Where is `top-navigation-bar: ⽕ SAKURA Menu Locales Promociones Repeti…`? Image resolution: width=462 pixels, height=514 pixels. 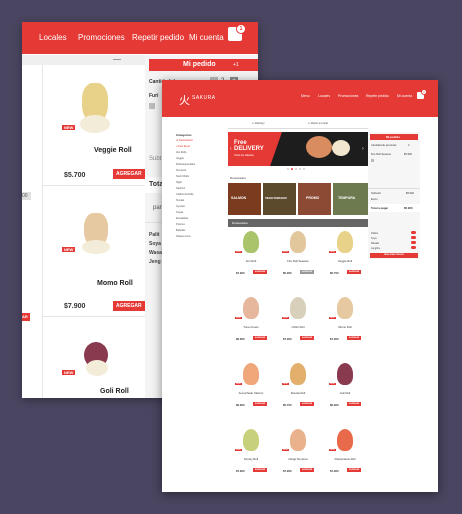
top-navigation-bar: ⽕ SAKURA Menu Locales Promociones Repeti… is located at coordinates (300, 98).